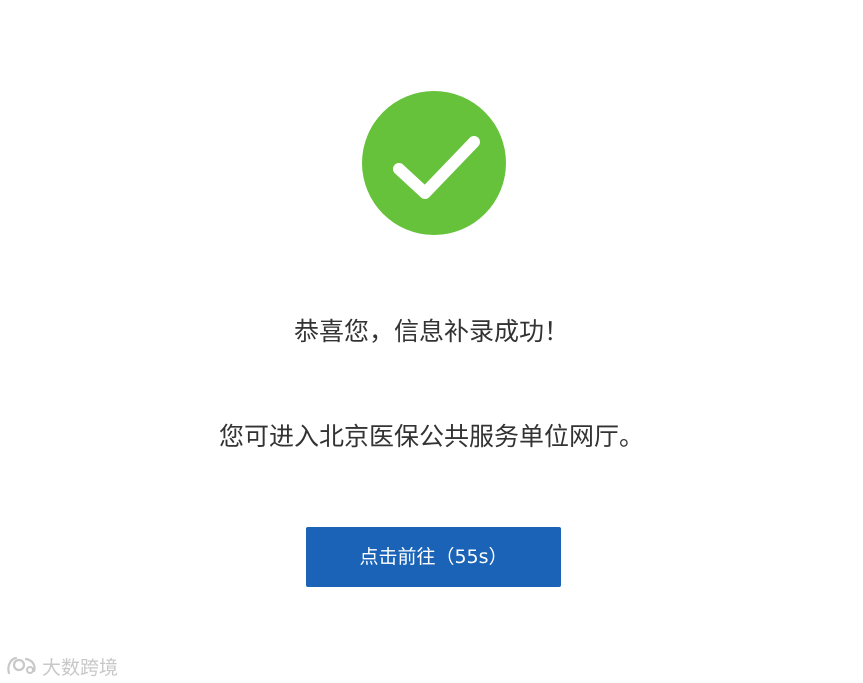 The height and width of the screenshot is (683, 863). What do you see at coordinates (431, 331) in the screenshot?
I see `success-message: 恭喜您，信息补录成功！` at bounding box center [431, 331].